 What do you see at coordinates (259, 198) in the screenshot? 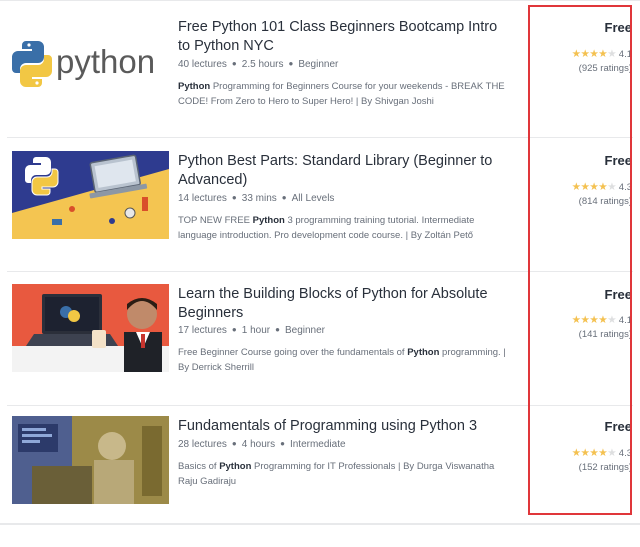
I see `course-duration: 33 mins` at bounding box center [259, 198].